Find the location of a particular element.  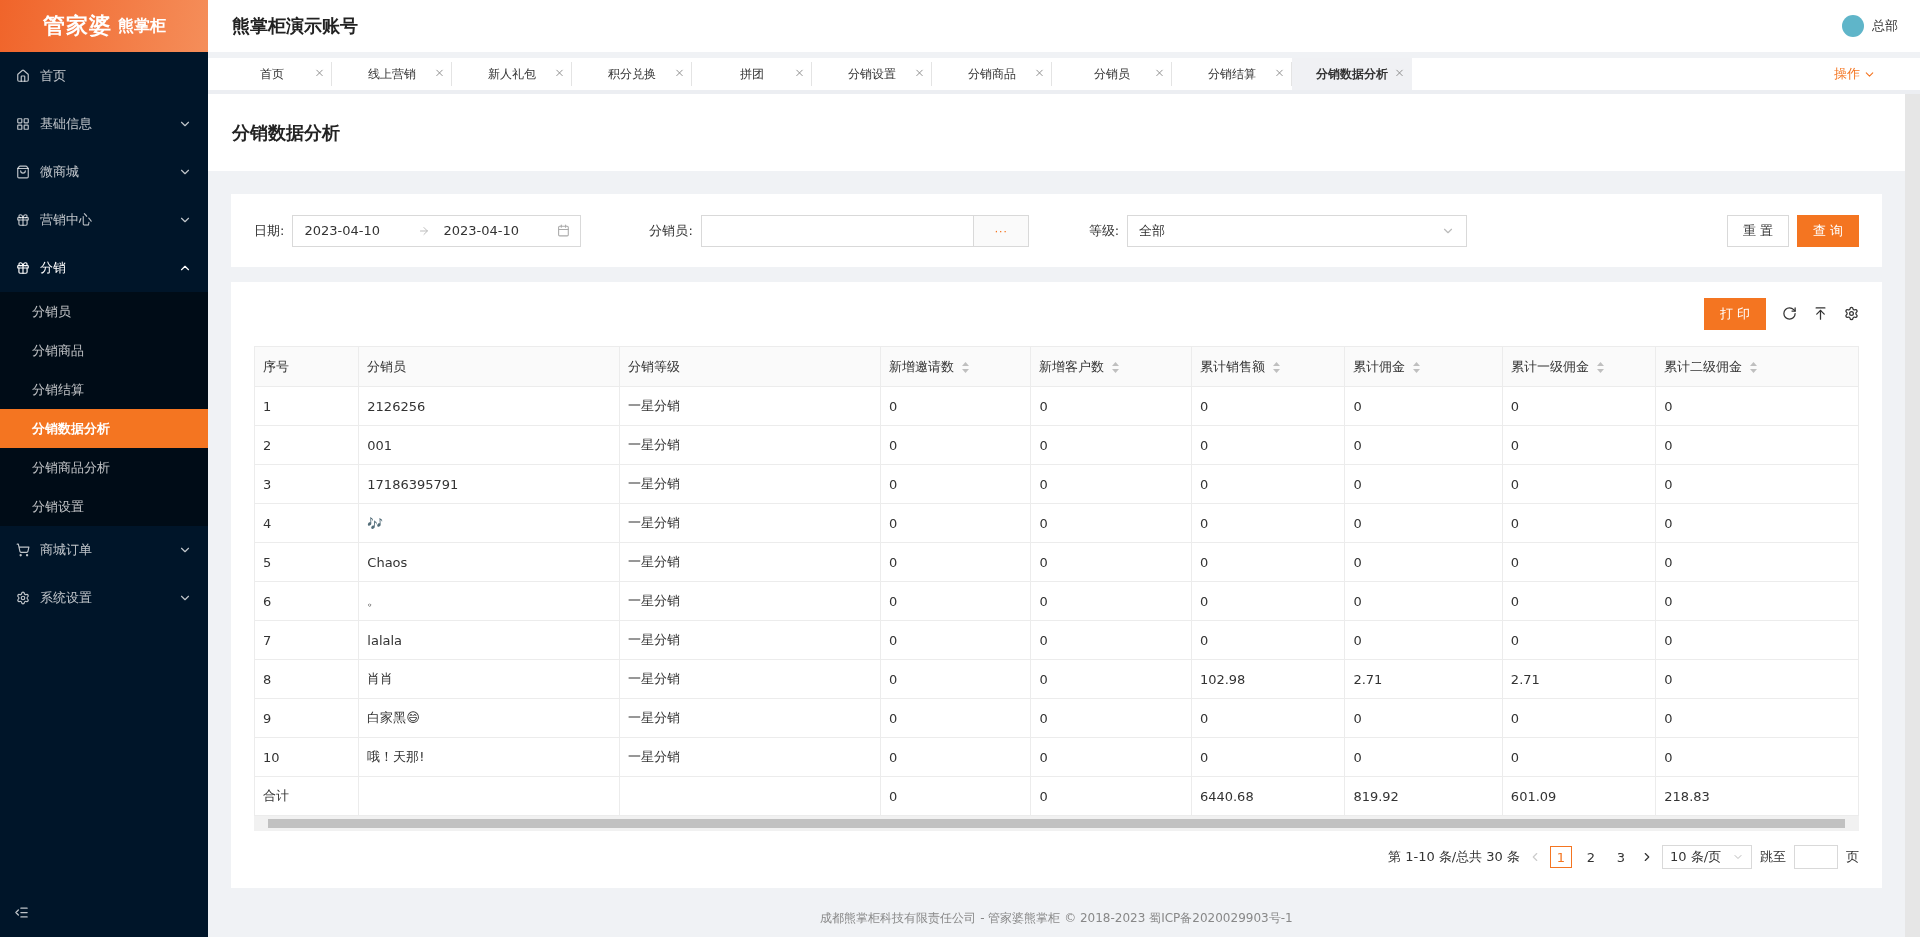

total-cell: 601.09 is located at coordinates (1579, 796).